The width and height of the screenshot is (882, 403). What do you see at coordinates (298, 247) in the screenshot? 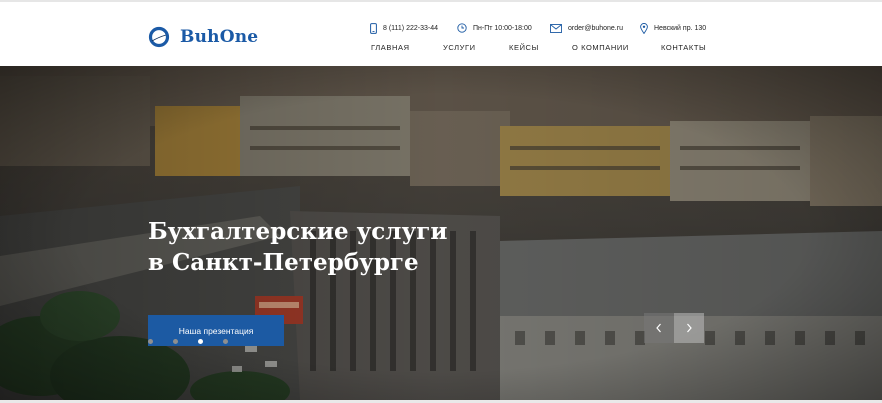
I see `hero-title: Бухгалтерские услуги в Санкт-Петербурге` at bounding box center [298, 247].